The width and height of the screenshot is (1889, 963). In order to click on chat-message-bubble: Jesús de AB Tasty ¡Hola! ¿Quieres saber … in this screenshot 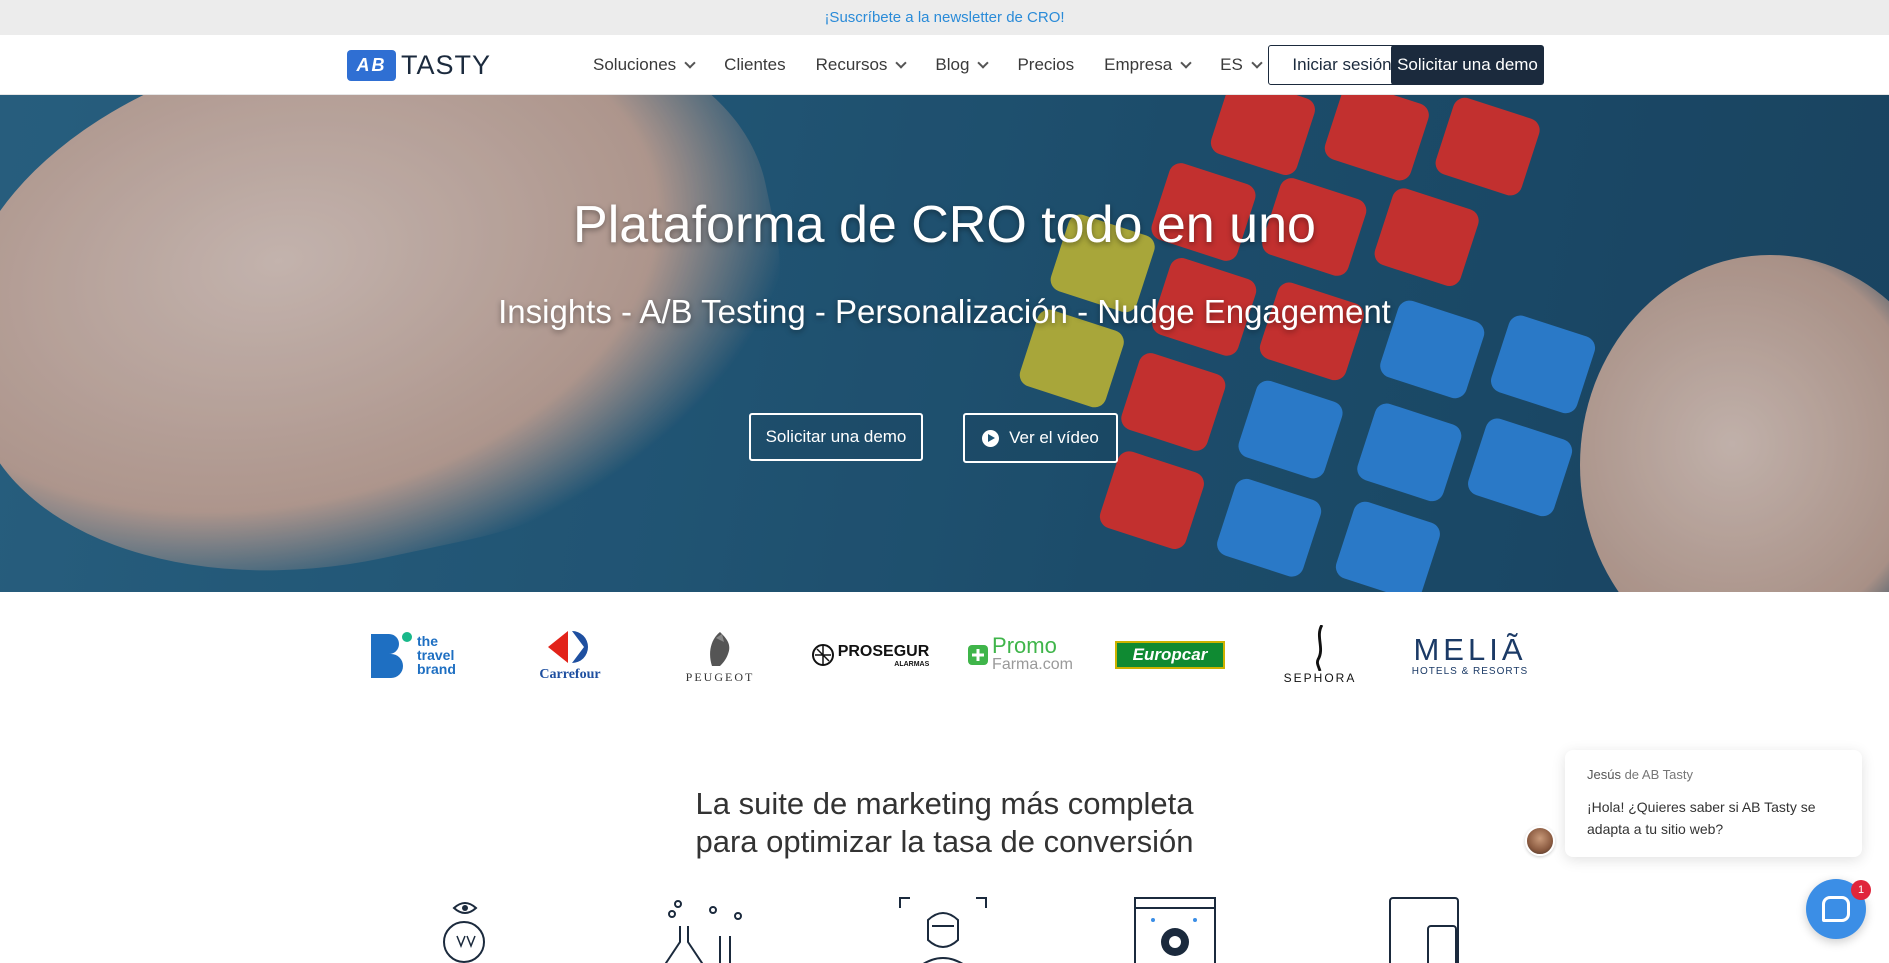, I will do `click(1713, 803)`.